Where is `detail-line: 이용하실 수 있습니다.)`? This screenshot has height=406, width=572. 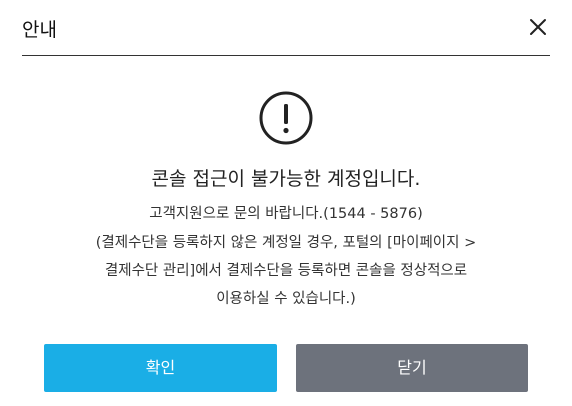
detail-line: 이용하실 수 있습니다.) is located at coordinates (286, 299).